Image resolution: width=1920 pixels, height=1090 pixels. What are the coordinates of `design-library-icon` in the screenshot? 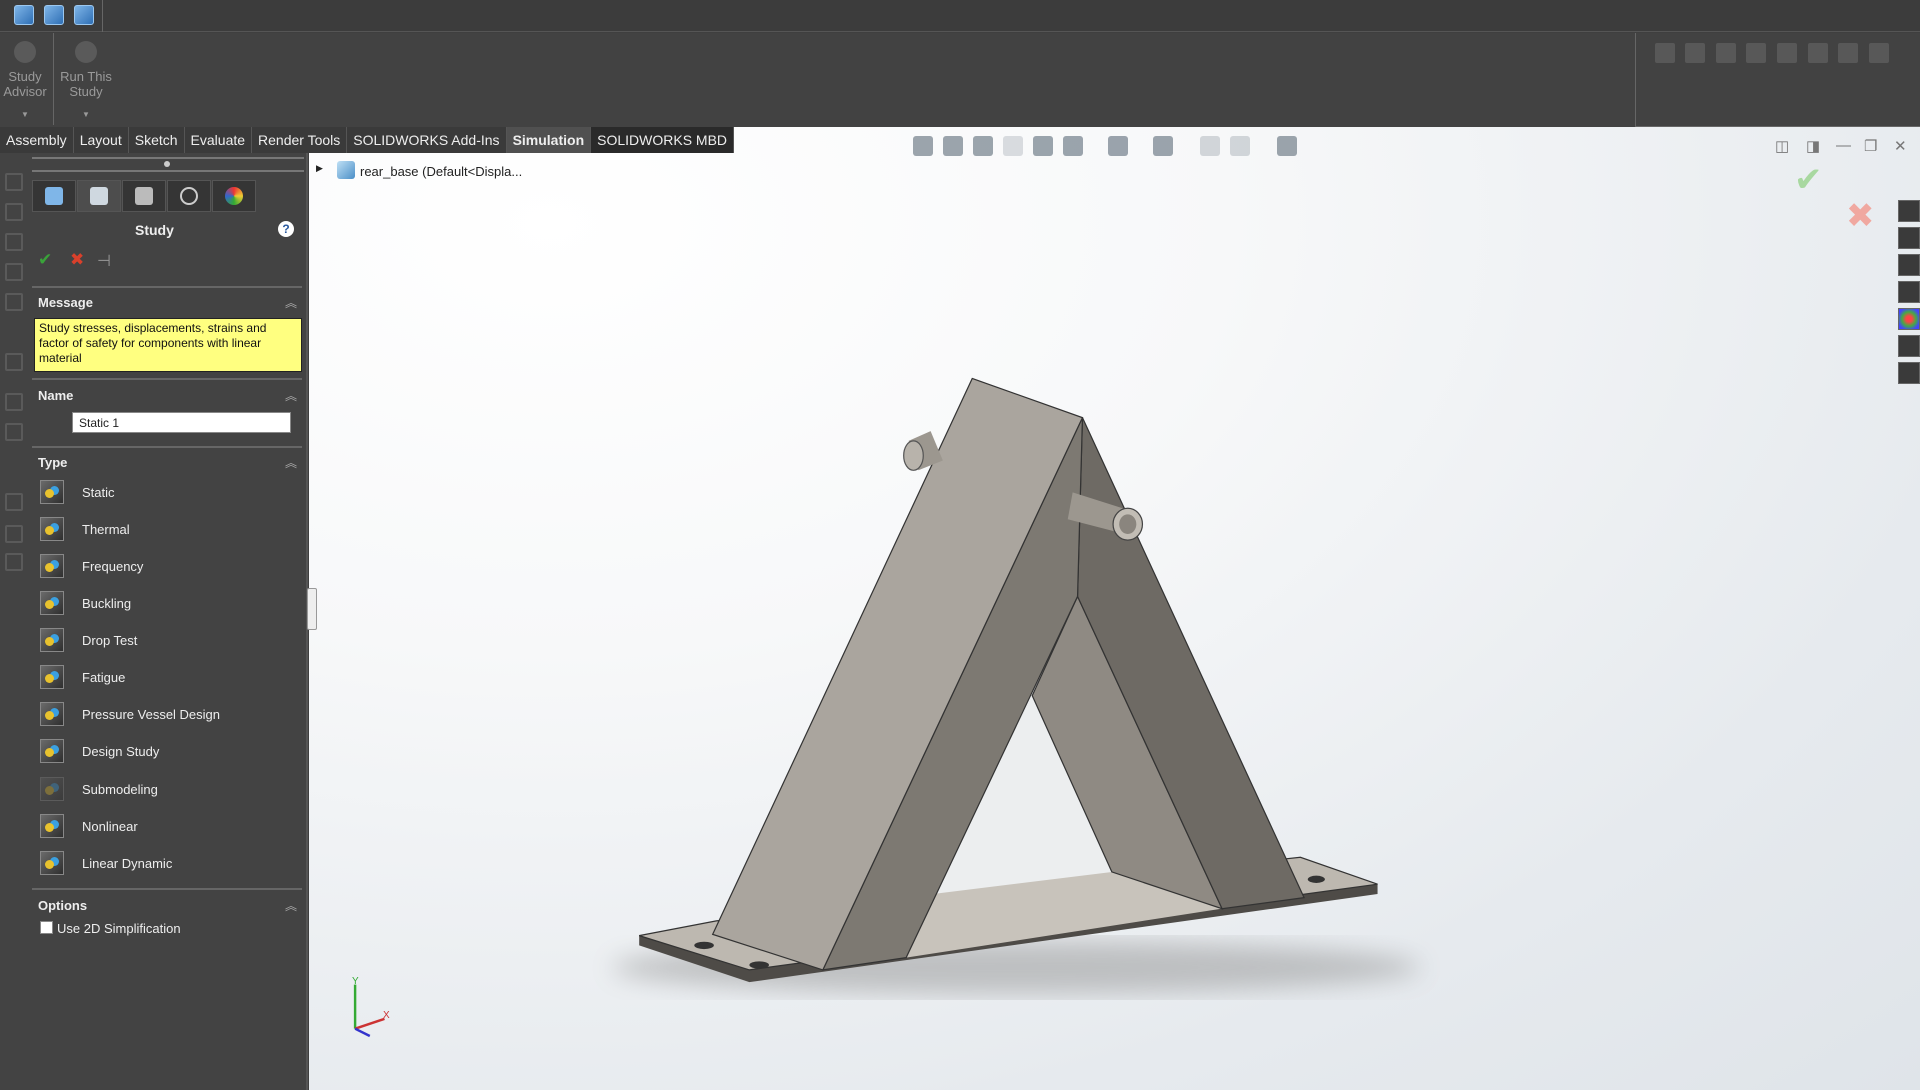 It's located at (1909, 238).